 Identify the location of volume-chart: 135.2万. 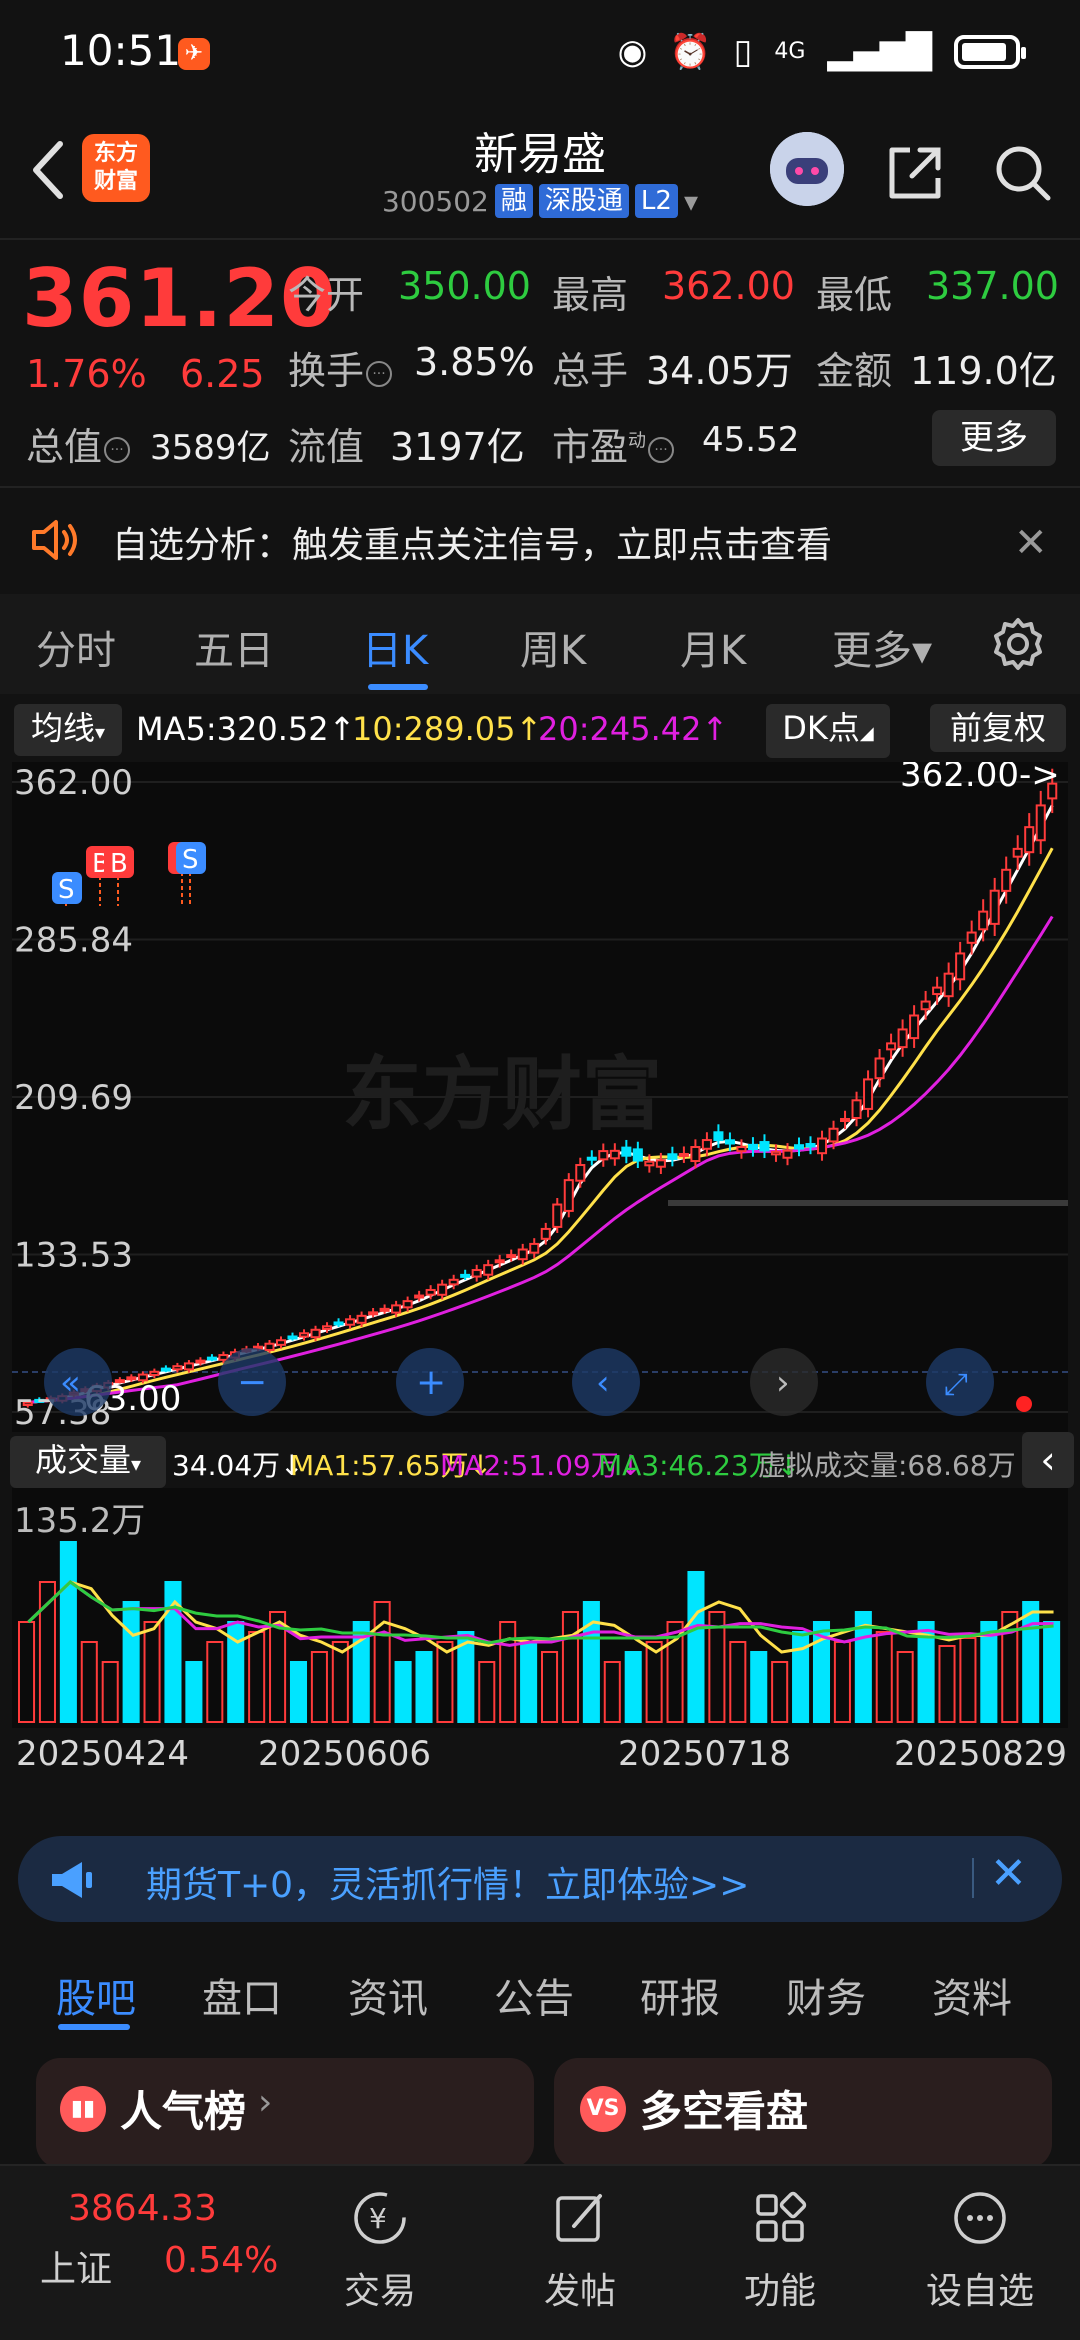
(540, 1608).